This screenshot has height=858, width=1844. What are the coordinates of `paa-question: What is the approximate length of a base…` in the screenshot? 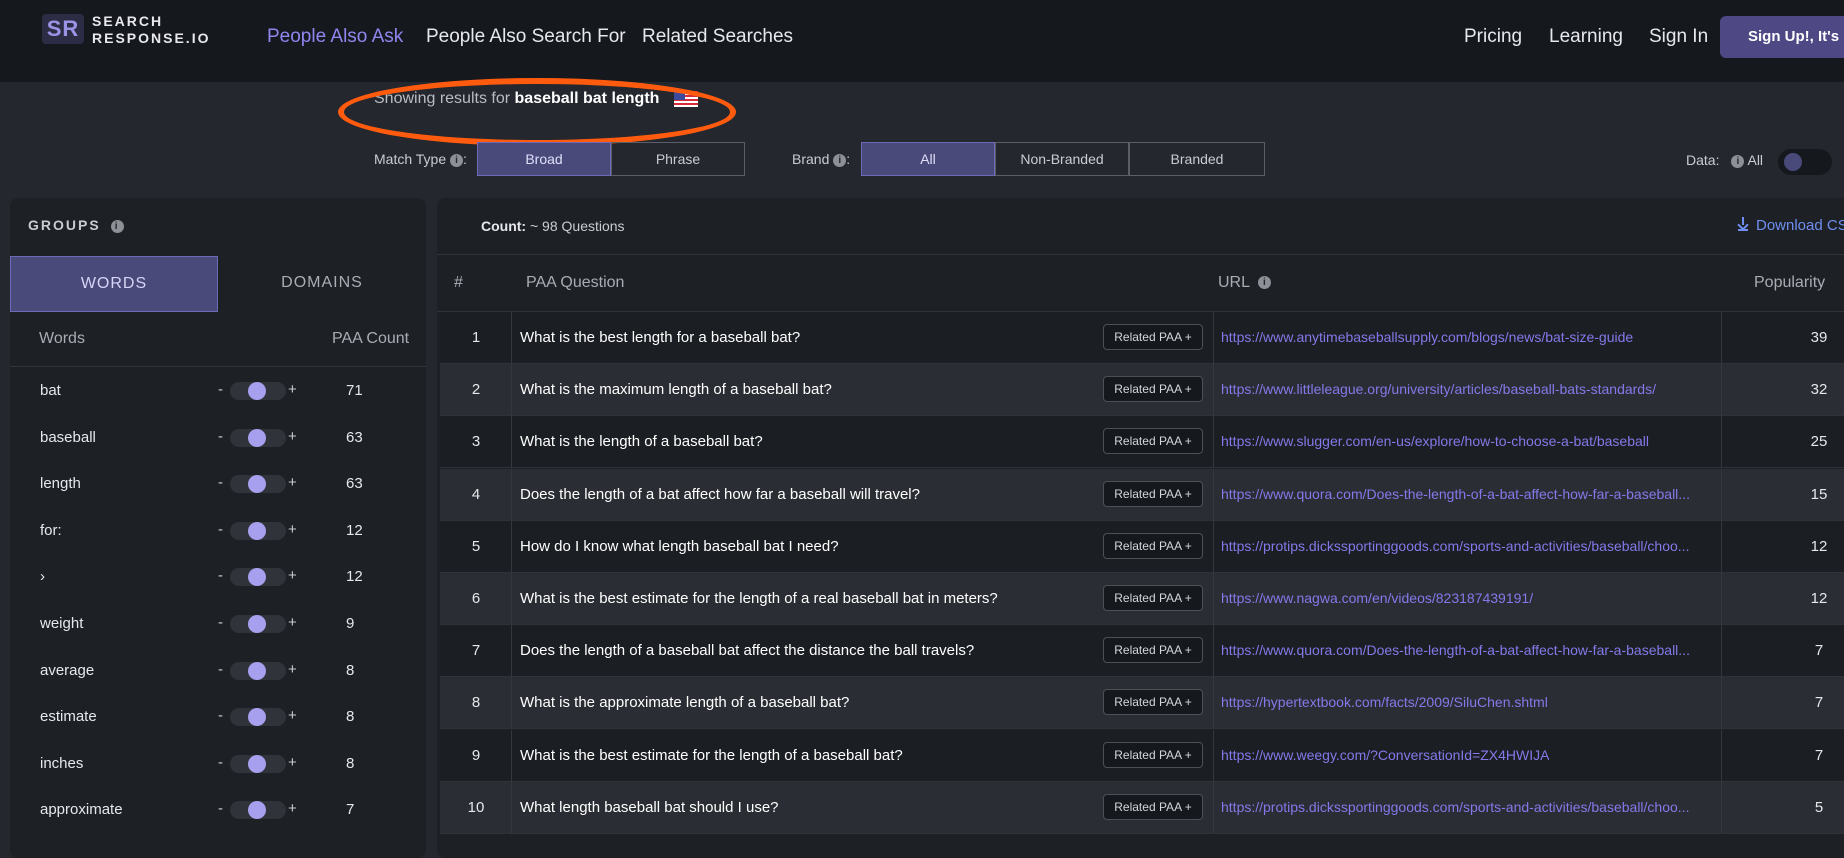 It's located at (684, 702).